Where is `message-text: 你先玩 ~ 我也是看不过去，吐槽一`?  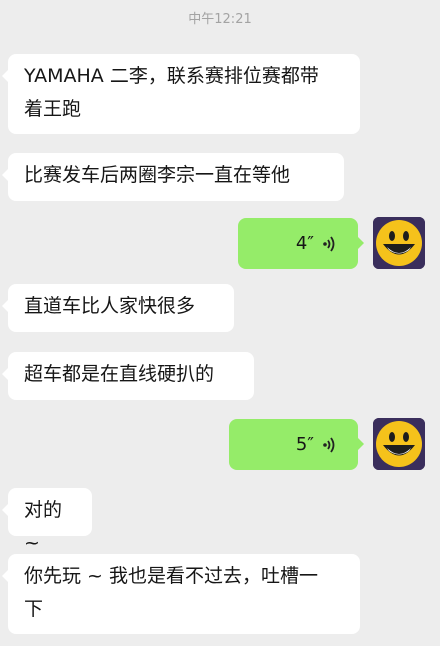 message-text: 你先玩 ~ 我也是看不过去，吐槽一 is located at coordinates (171, 576).